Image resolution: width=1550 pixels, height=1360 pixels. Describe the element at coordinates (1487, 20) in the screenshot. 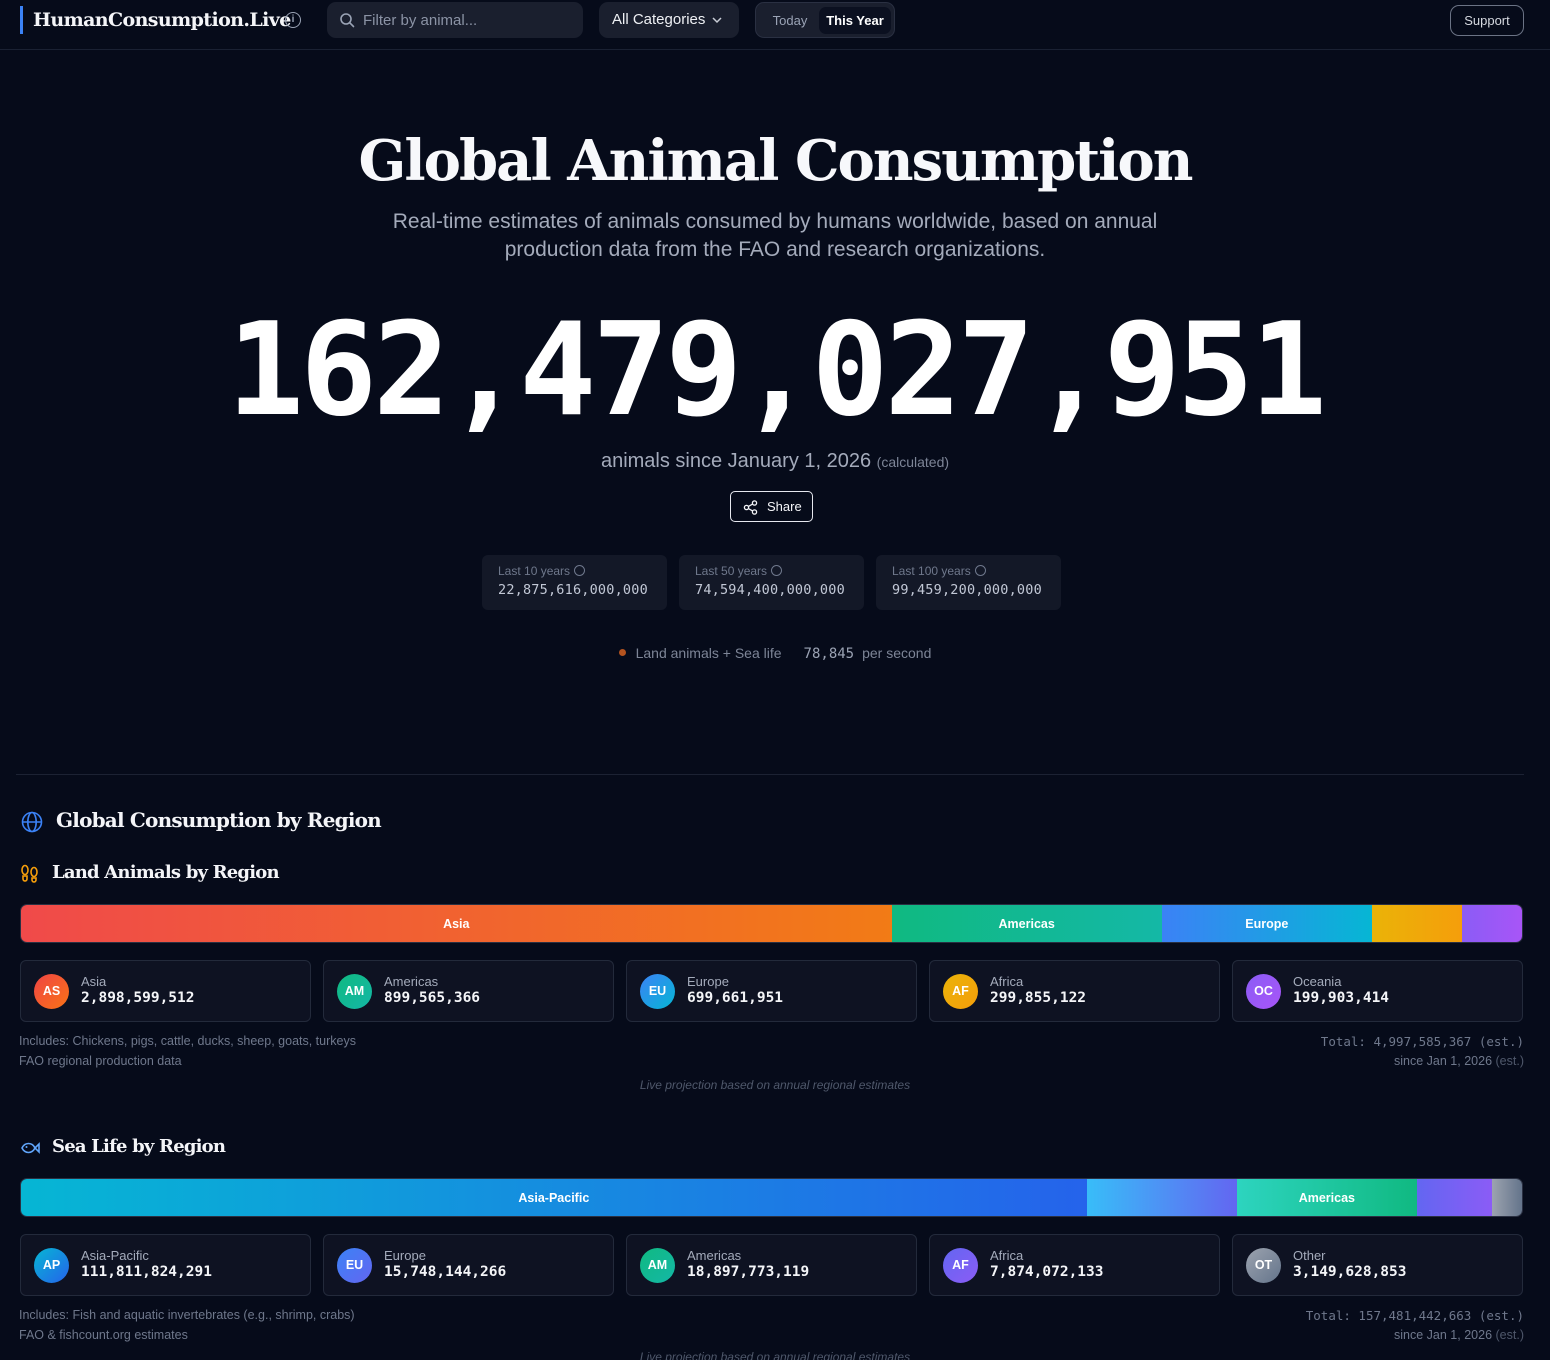

I see `support-button: Support` at that location.